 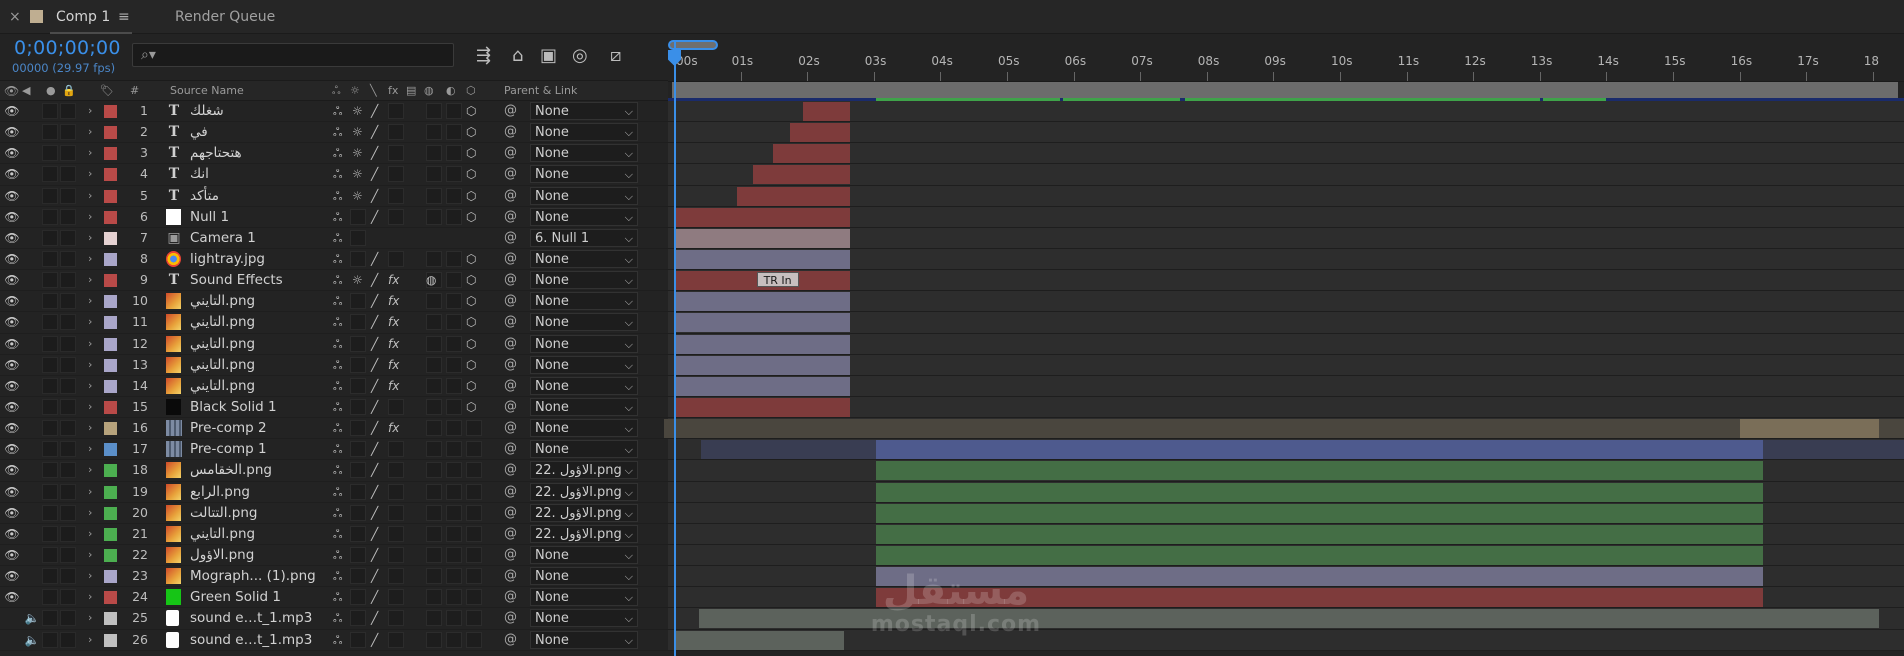 I want to click on parent-dropdown: 6. Null 1 ⌵, so click(x=584, y=237).